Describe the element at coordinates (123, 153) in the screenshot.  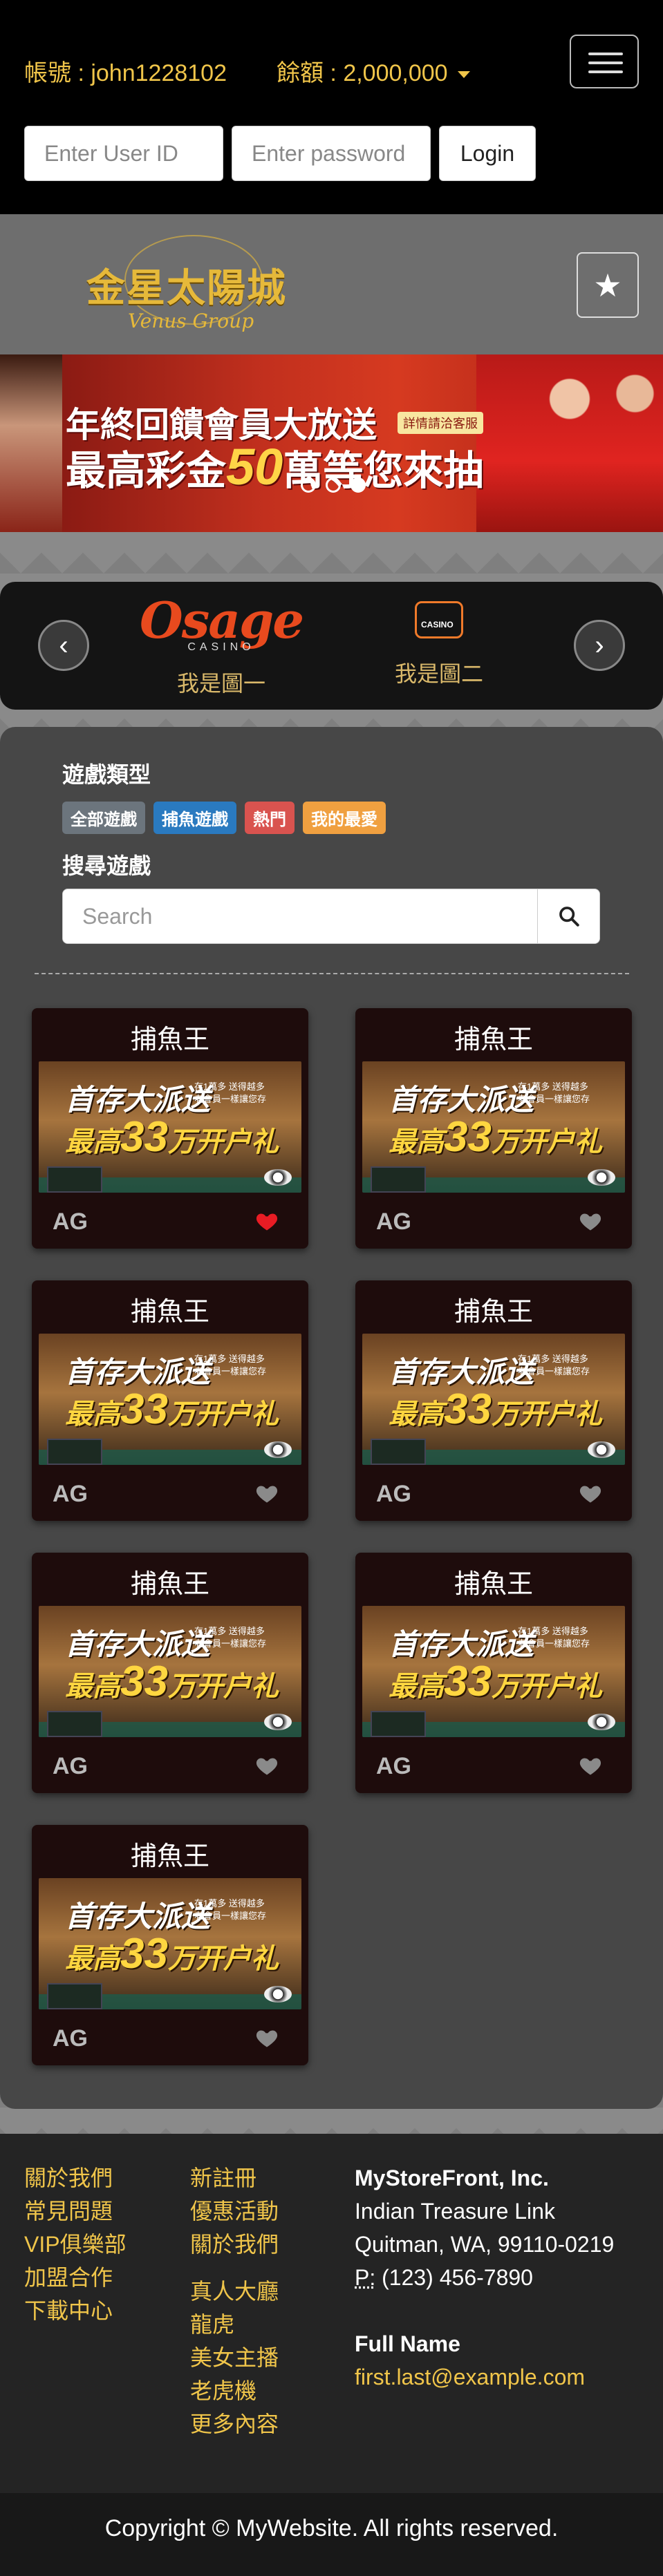
I see `user-id-input` at that location.